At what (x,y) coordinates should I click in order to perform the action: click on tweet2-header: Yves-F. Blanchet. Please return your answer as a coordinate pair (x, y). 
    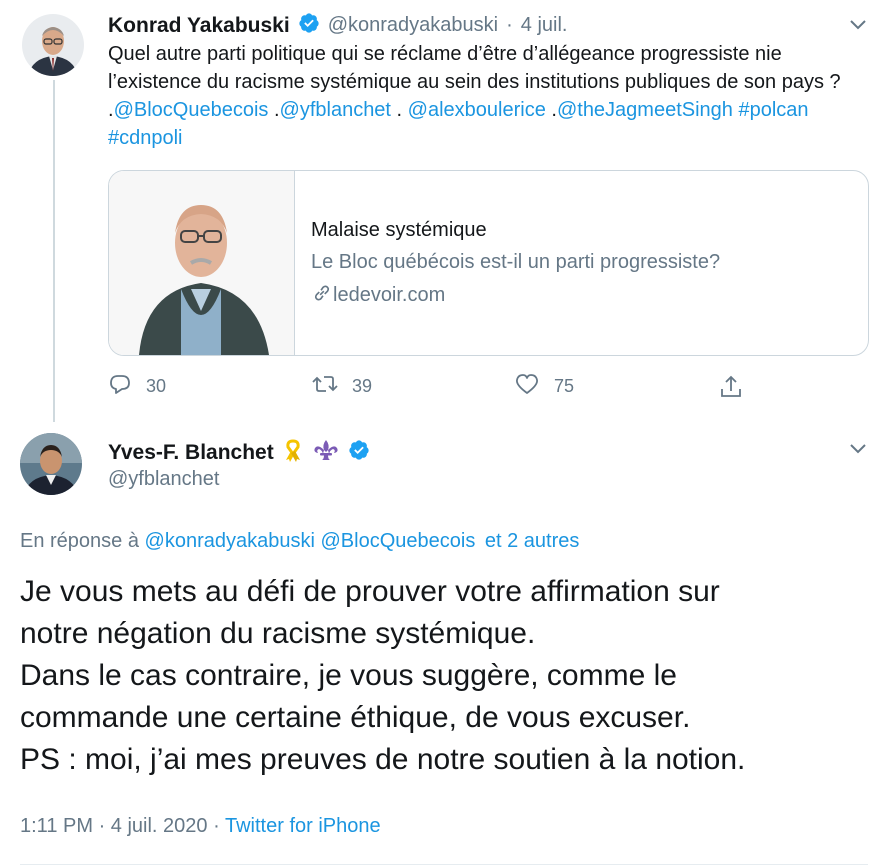
    Looking at the image, I should click on (239, 452).